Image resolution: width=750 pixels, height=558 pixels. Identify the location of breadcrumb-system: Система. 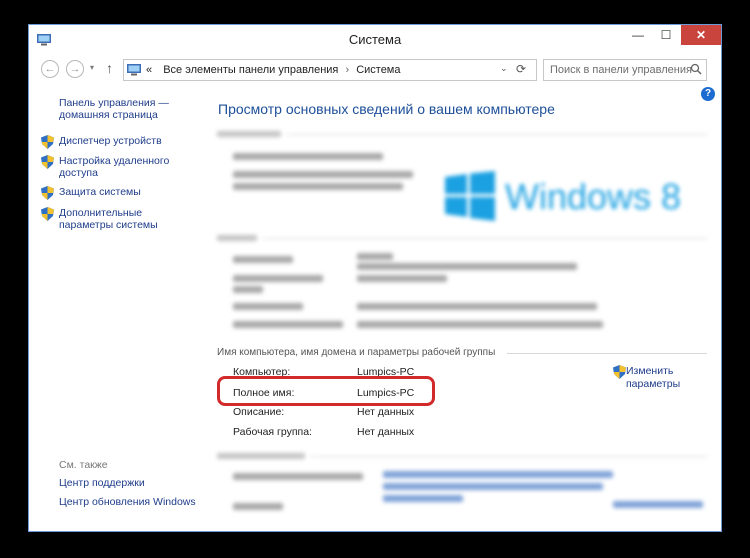
(378, 70).